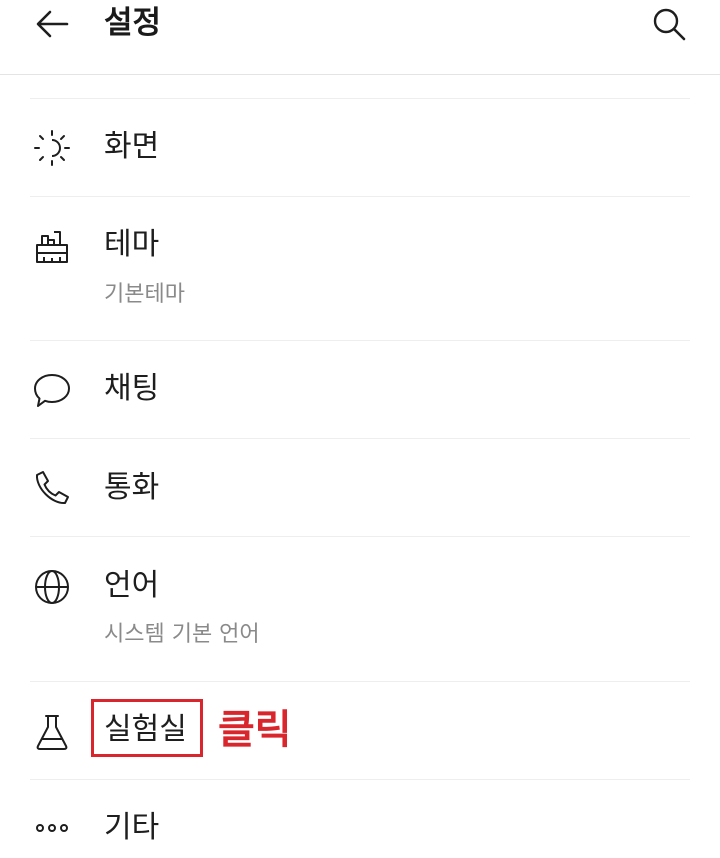 The height and width of the screenshot is (858, 720). I want to click on chat-bubble-icon, so click(52, 390).